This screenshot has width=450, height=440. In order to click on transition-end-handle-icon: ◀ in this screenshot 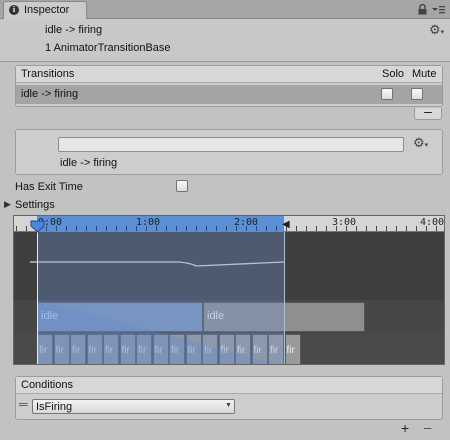, I will do `click(286, 224)`.